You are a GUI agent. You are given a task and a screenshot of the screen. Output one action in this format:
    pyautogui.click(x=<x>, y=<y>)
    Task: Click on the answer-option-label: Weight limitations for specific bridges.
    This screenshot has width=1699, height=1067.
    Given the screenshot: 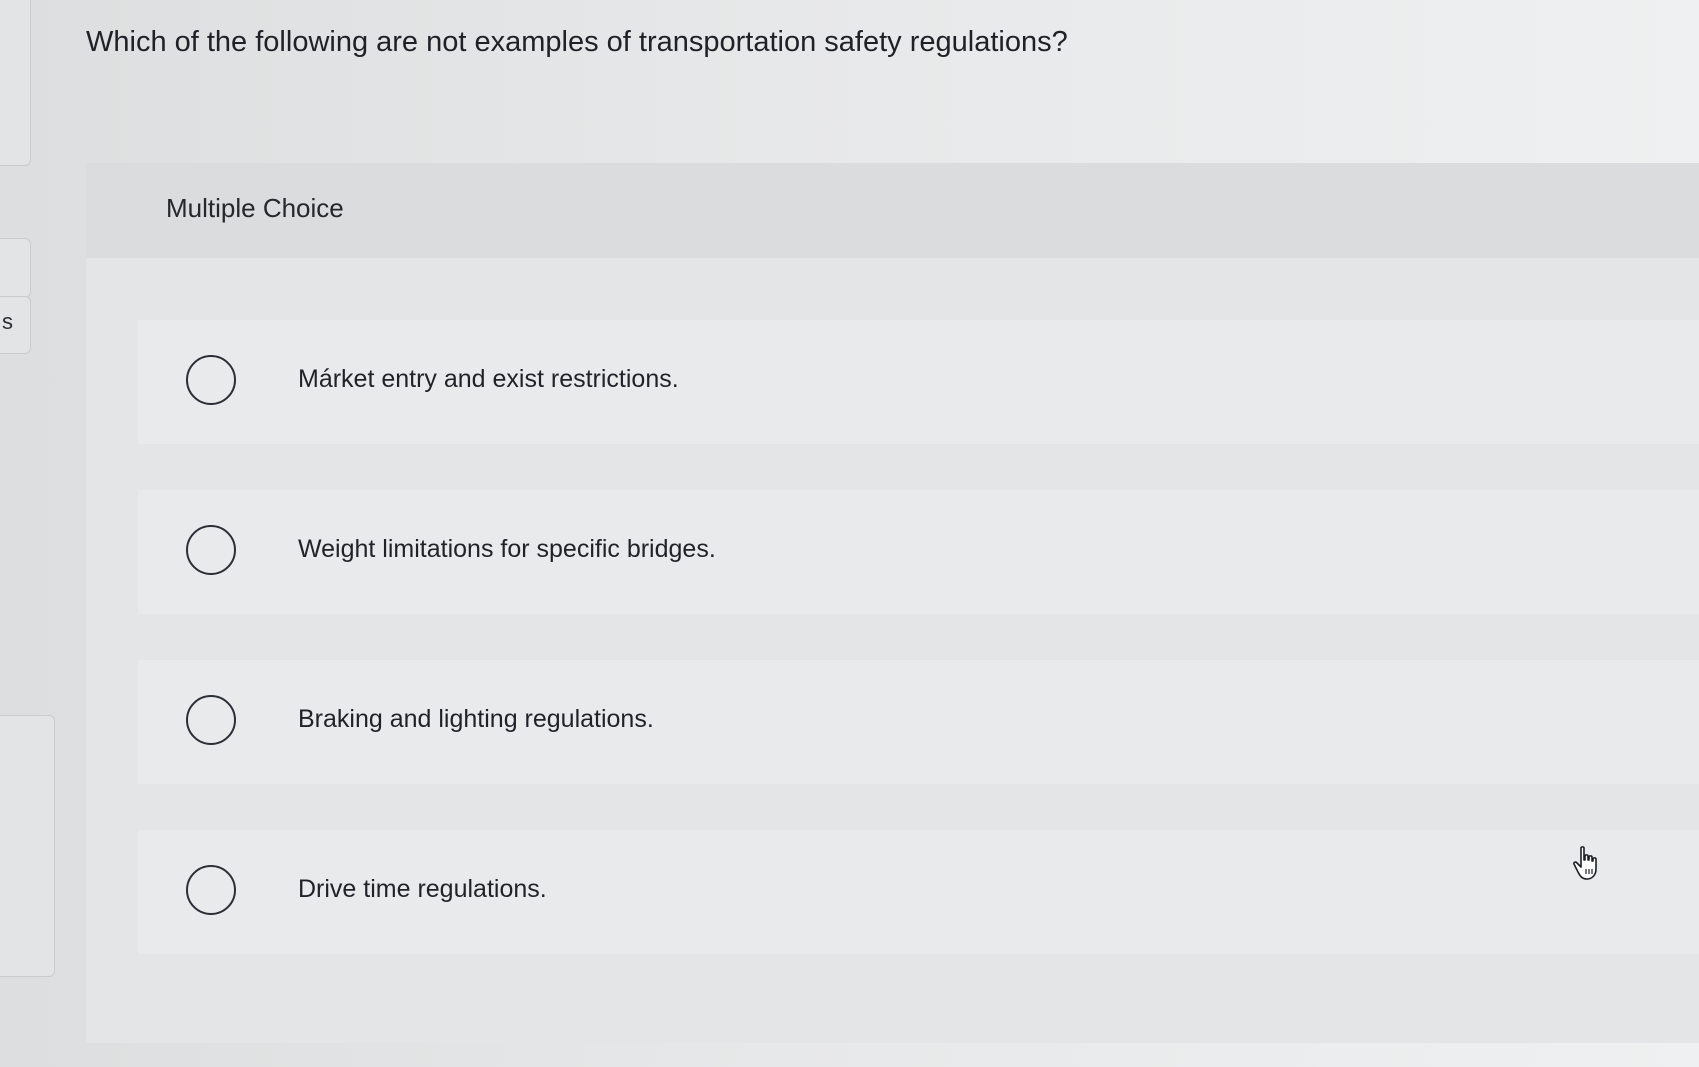 What is the action you would take?
    pyautogui.click(x=507, y=549)
    